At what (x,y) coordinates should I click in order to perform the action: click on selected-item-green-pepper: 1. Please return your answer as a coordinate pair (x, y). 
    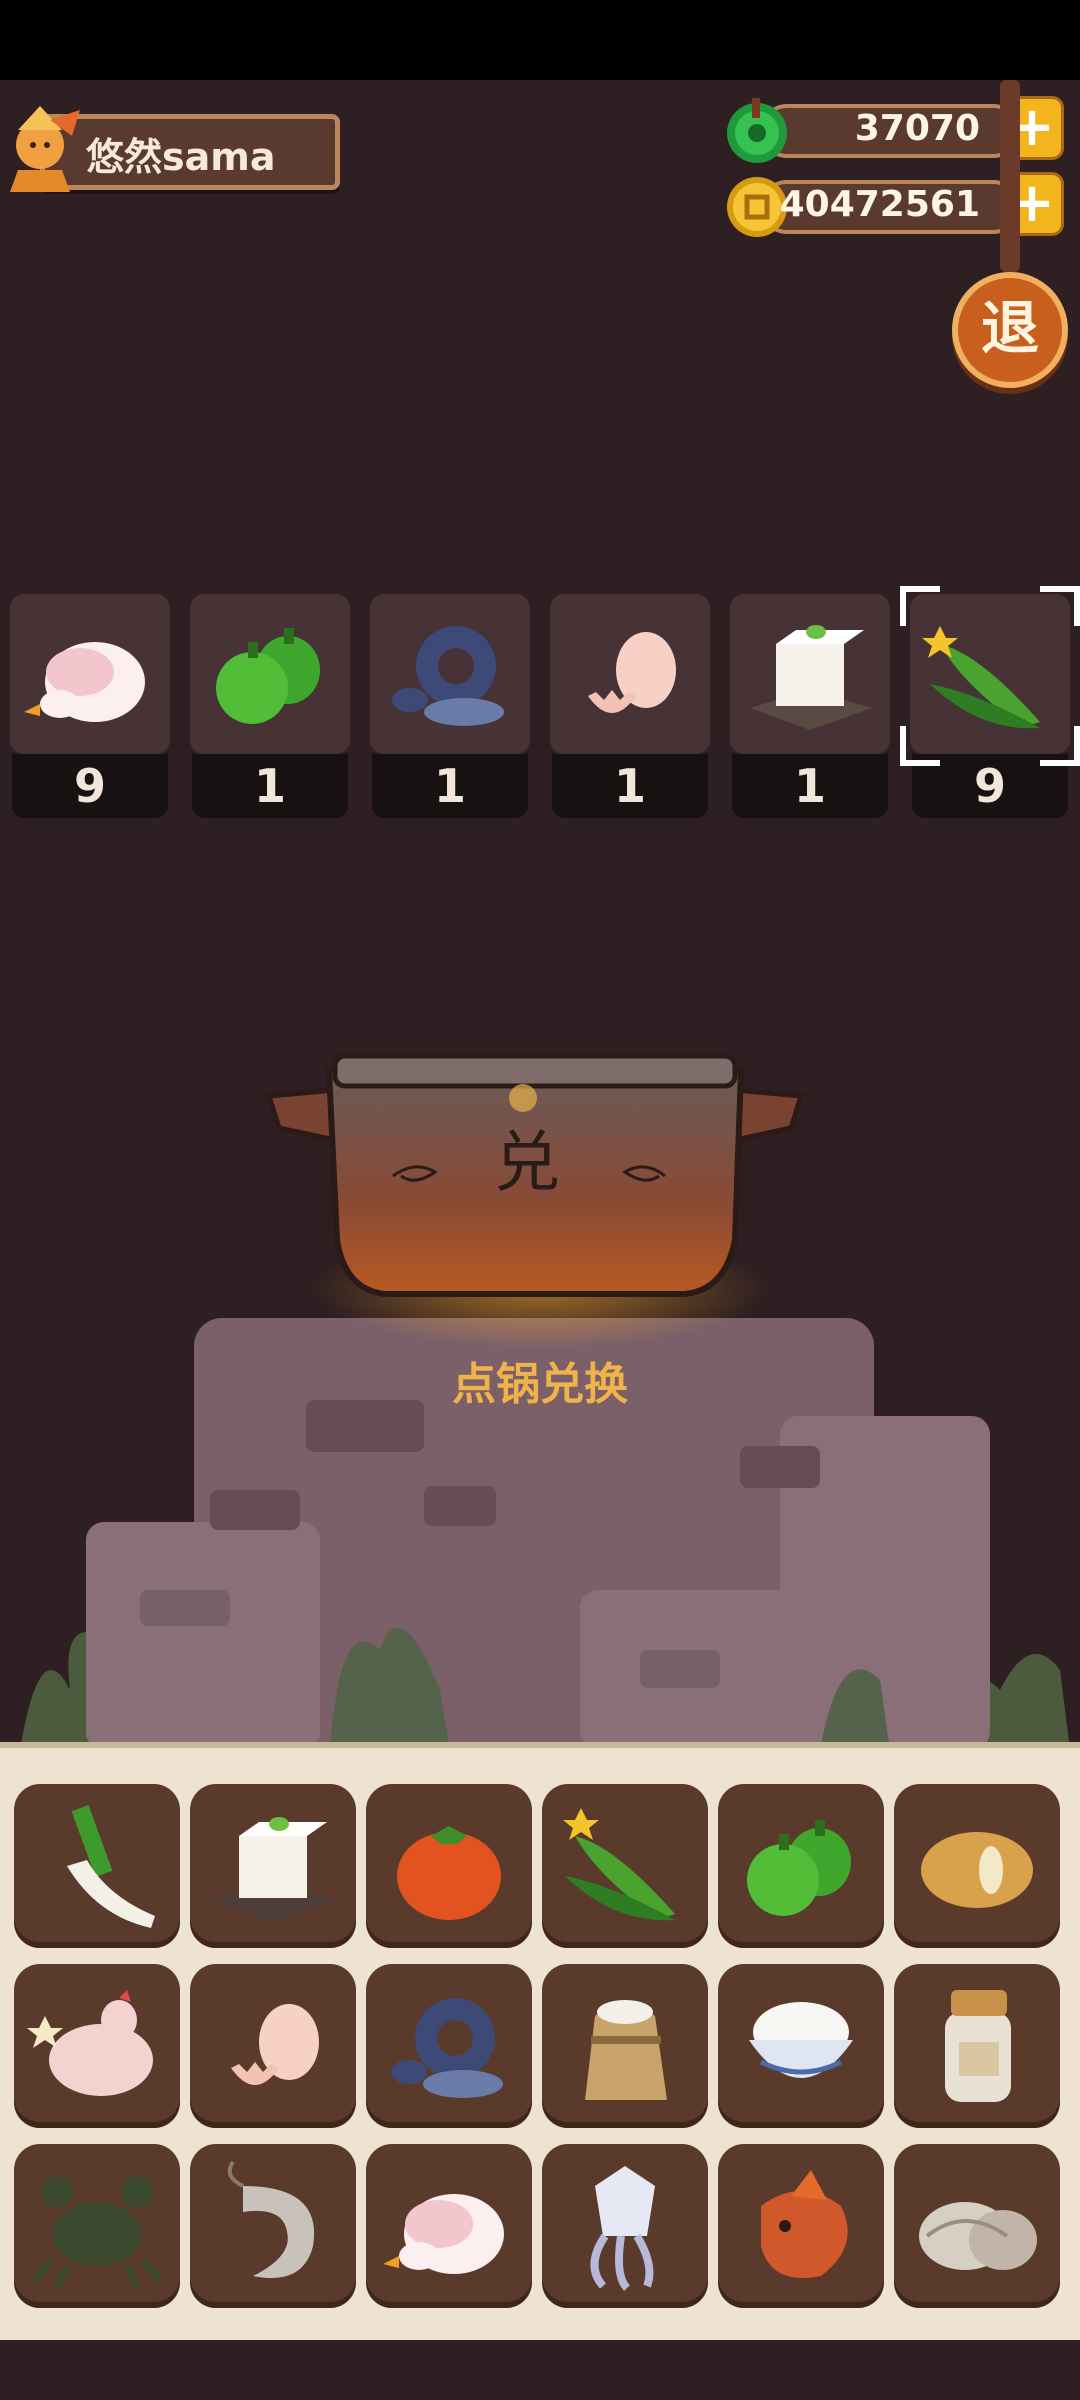
    Looking at the image, I should click on (270, 706).